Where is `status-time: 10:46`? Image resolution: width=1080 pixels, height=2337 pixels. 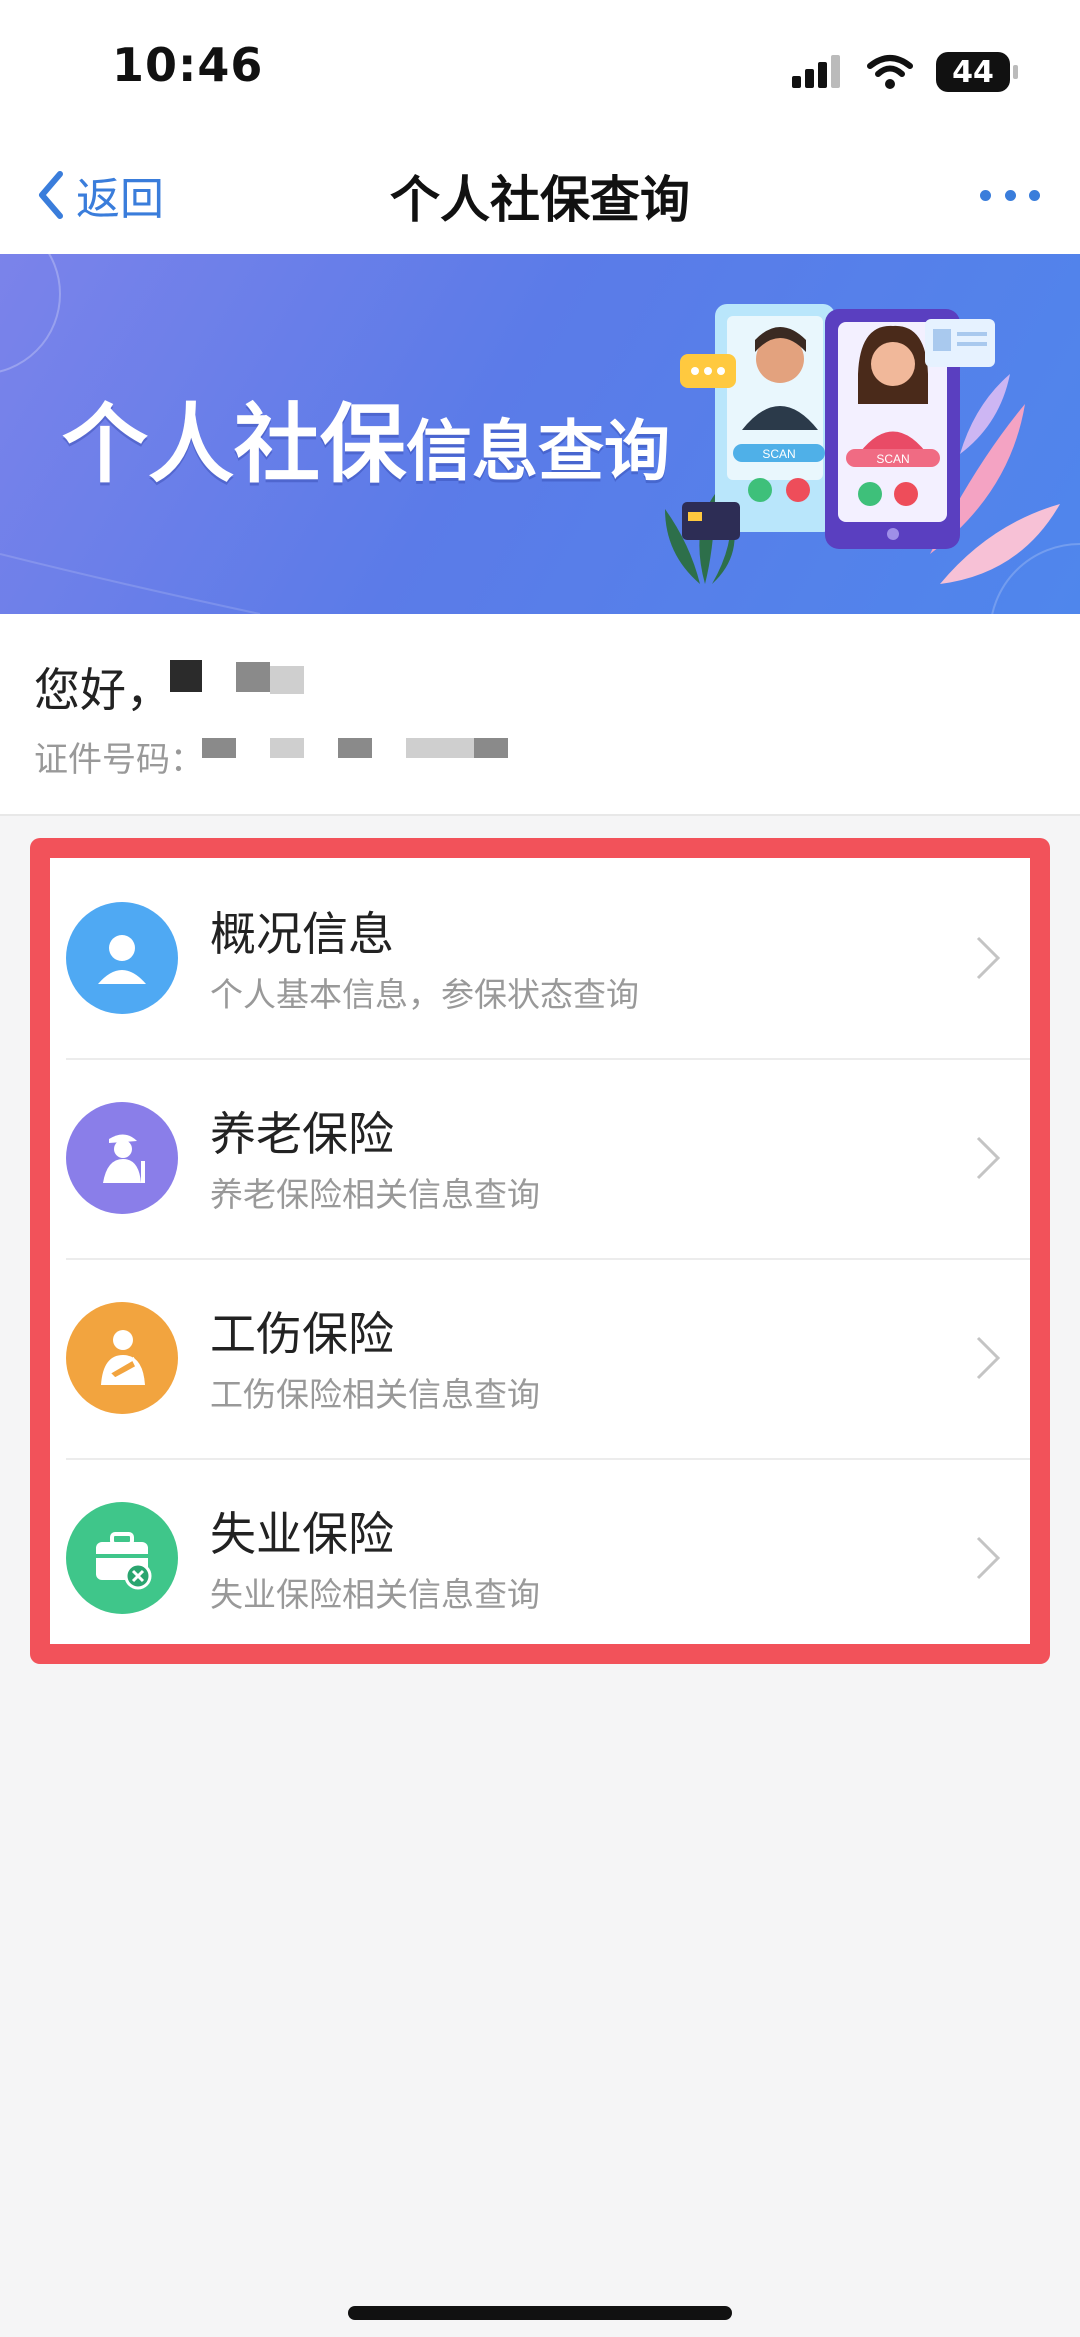
status-time: 10:46 is located at coordinates (188, 65).